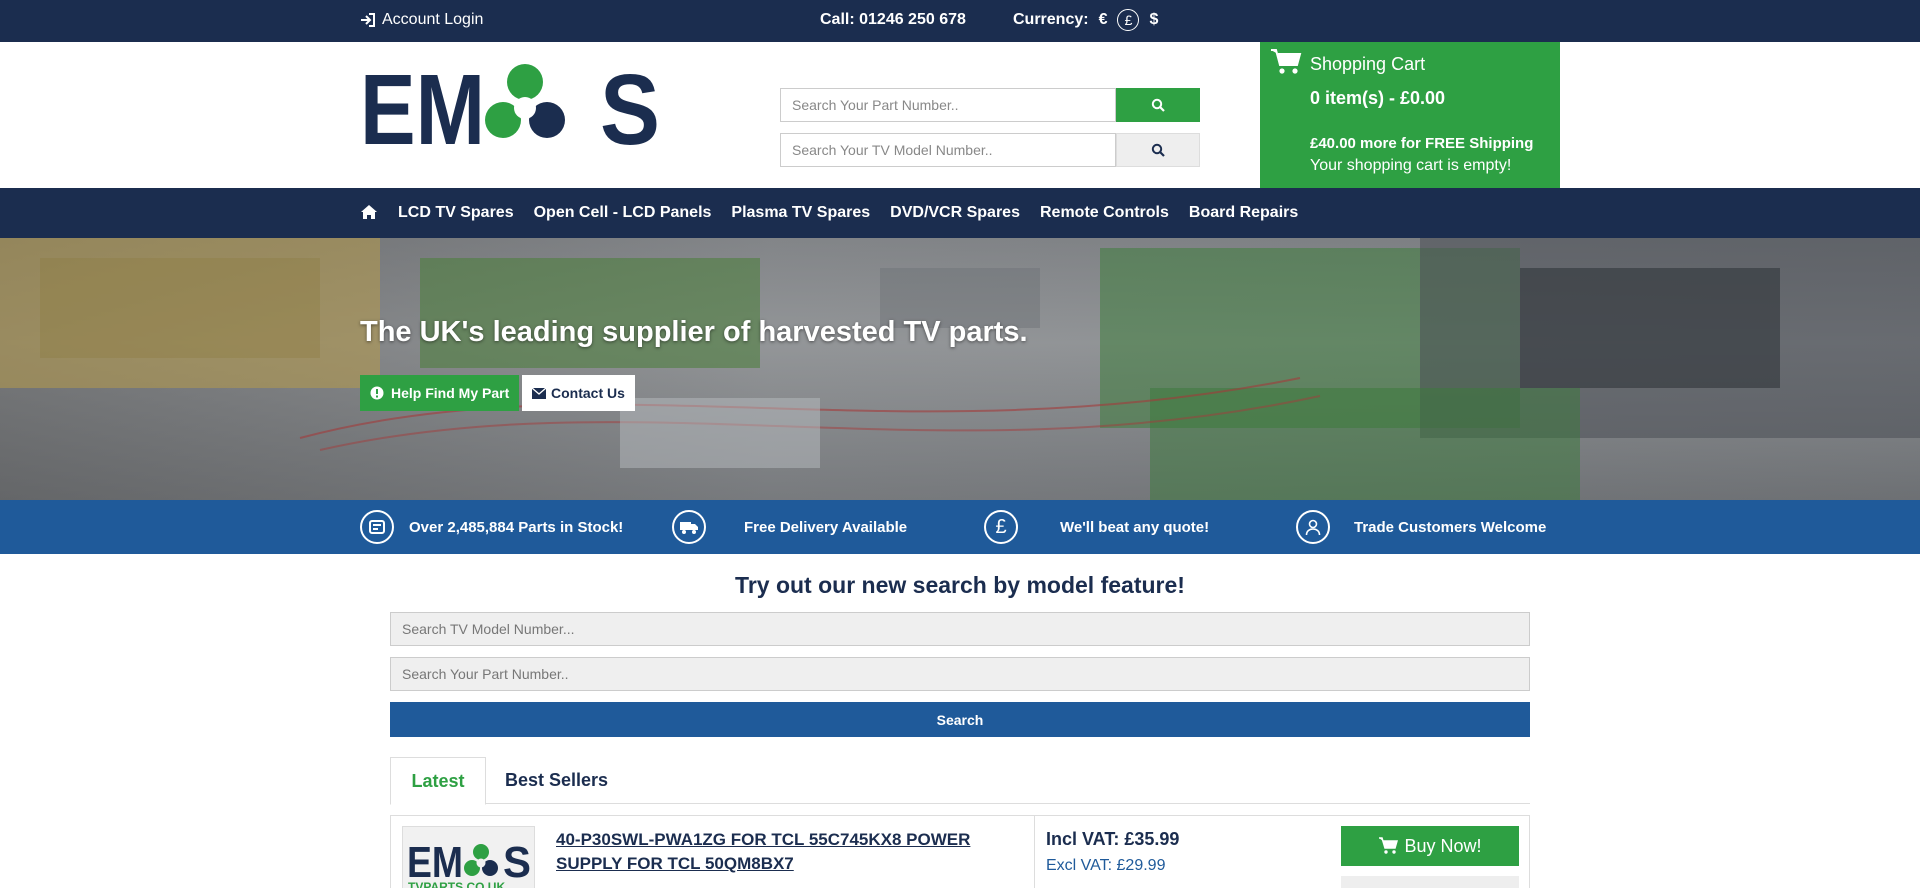 This screenshot has width=1920, height=888. What do you see at coordinates (1422, 143) in the screenshot?
I see `free-shipping-note: £40.00 more for FREE Shipping` at bounding box center [1422, 143].